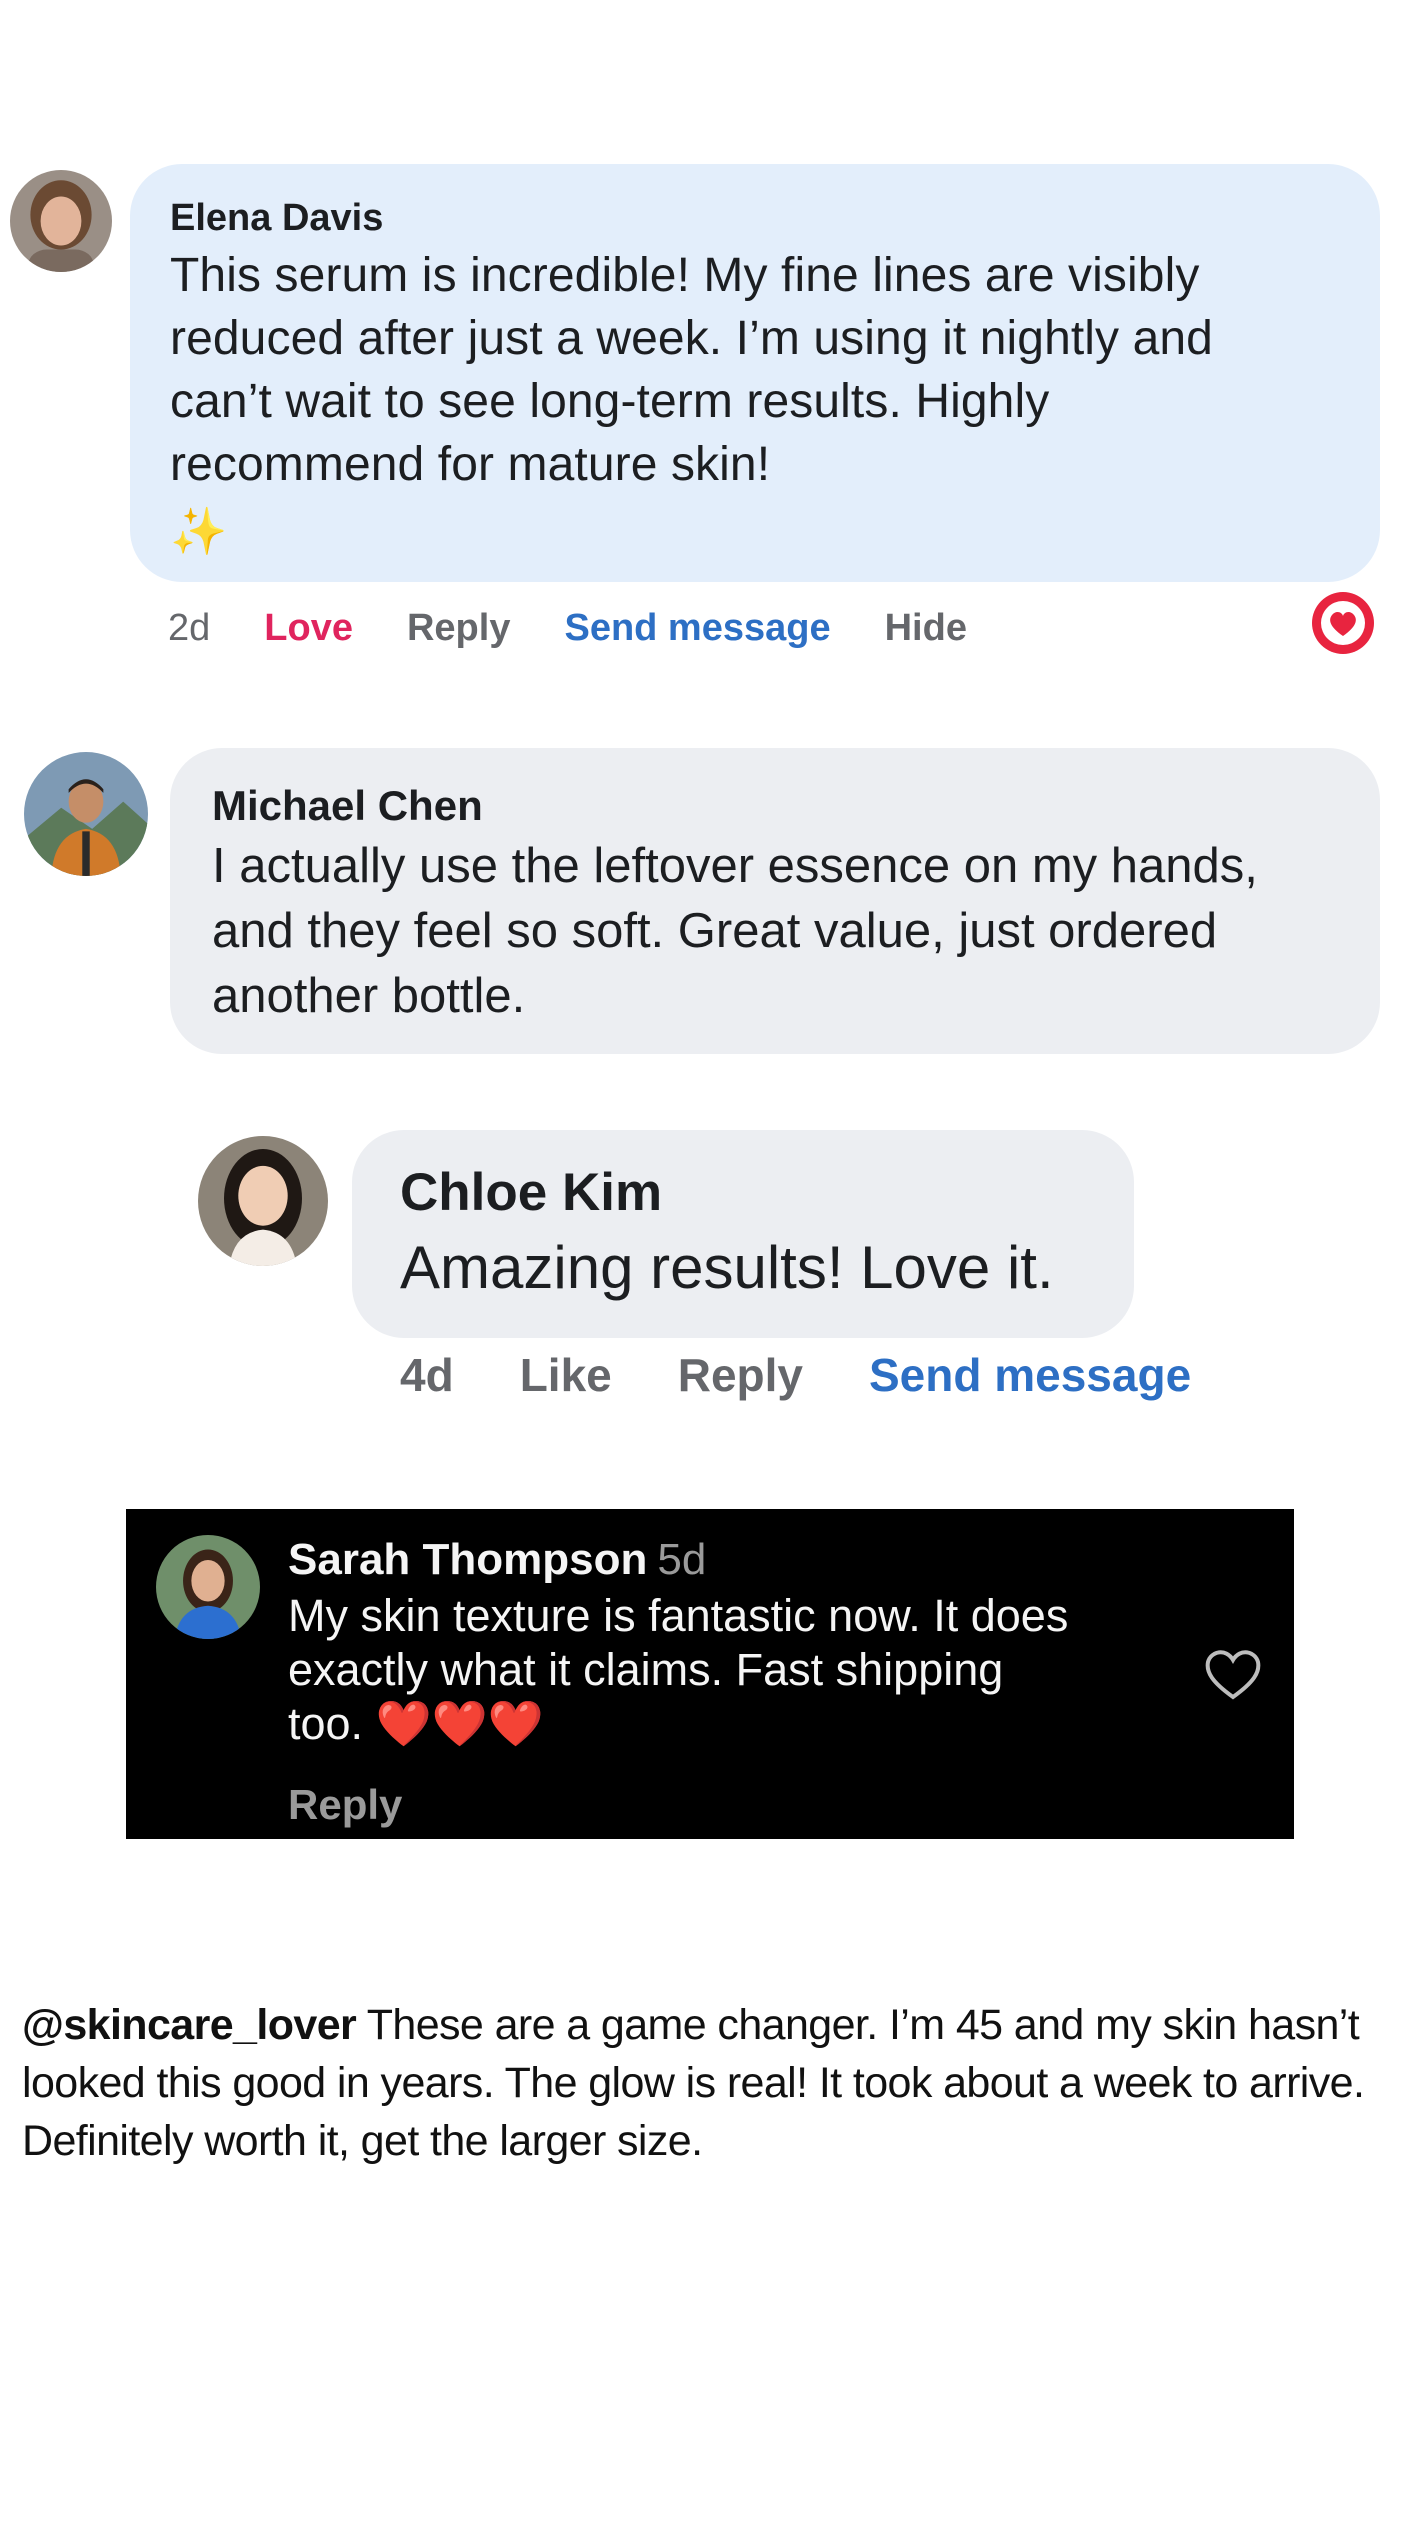 This screenshot has height=2544, width=1420. What do you see at coordinates (189, 2025) in the screenshot?
I see `comment-handle: @skincare_lover` at bounding box center [189, 2025].